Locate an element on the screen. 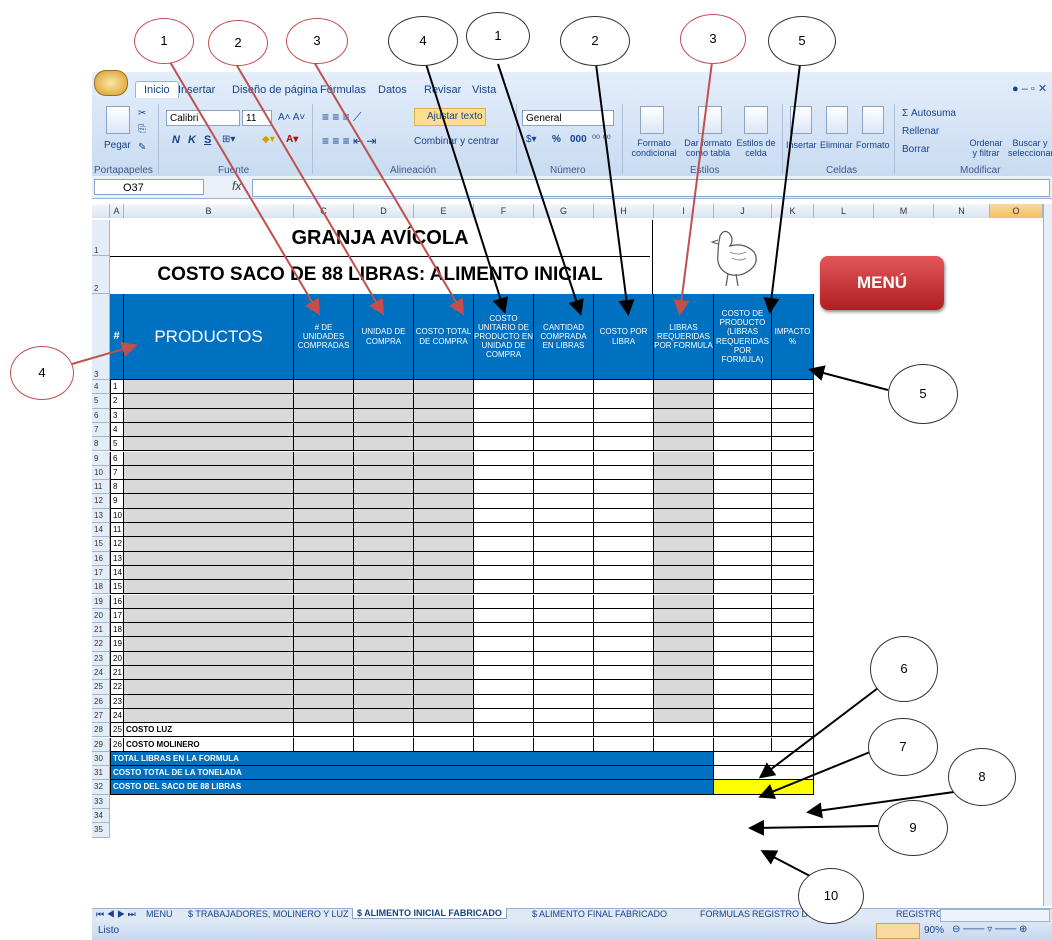 This screenshot has width=1052, height=940. callout-9: 4 is located at coordinates (42, 373).